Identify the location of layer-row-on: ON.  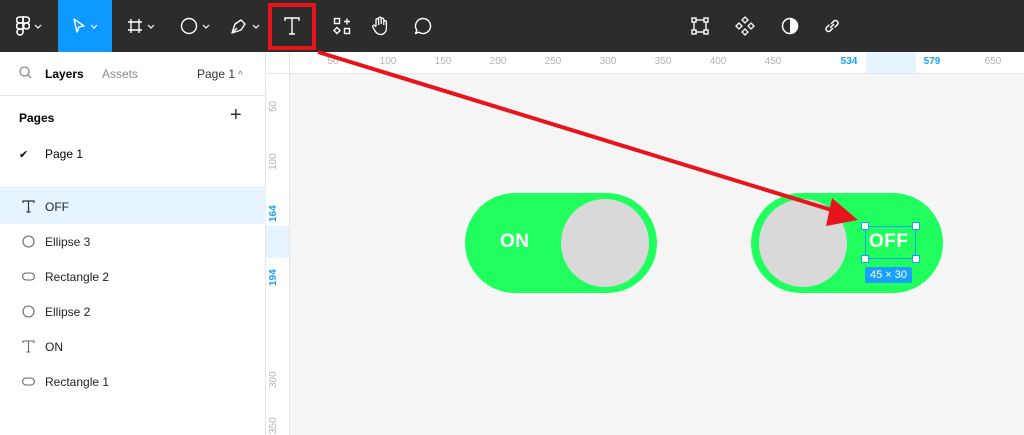
(133, 346).